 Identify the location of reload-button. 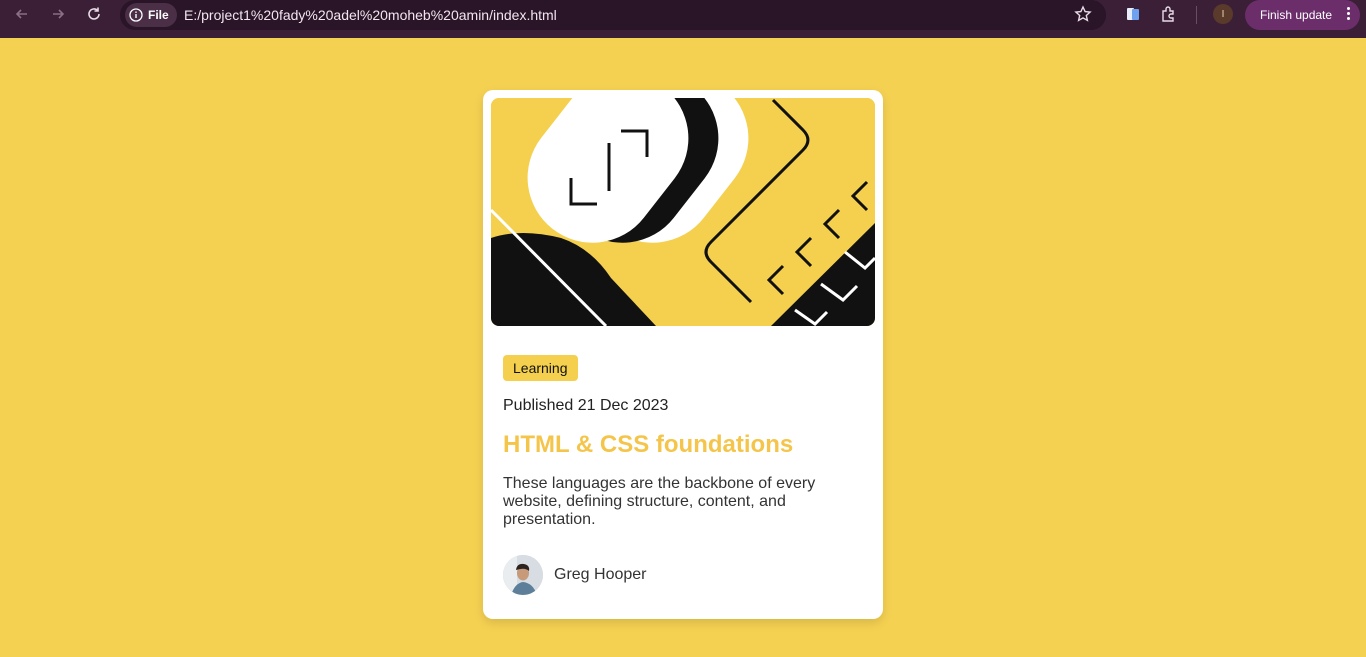
(94, 14).